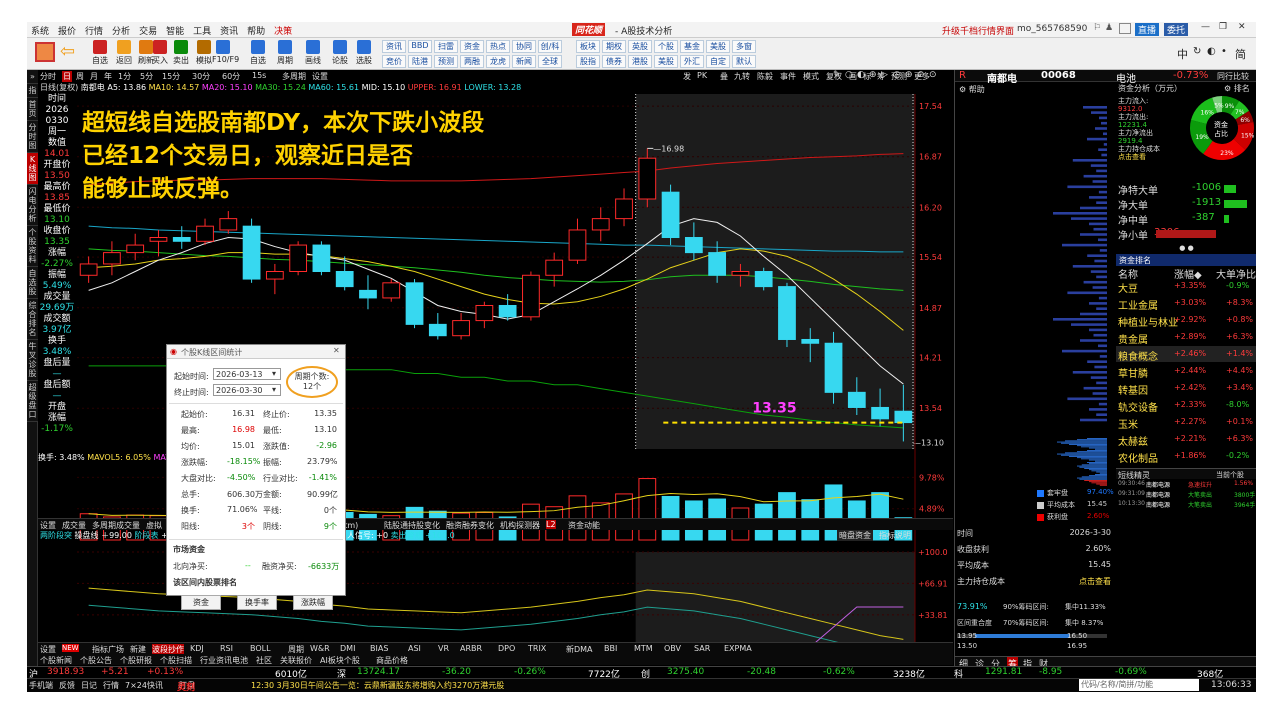 The image size is (1280, 714). Describe the element at coordinates (160, 54) in the screenshot. I see `toolbar-button: 买入` at that location.